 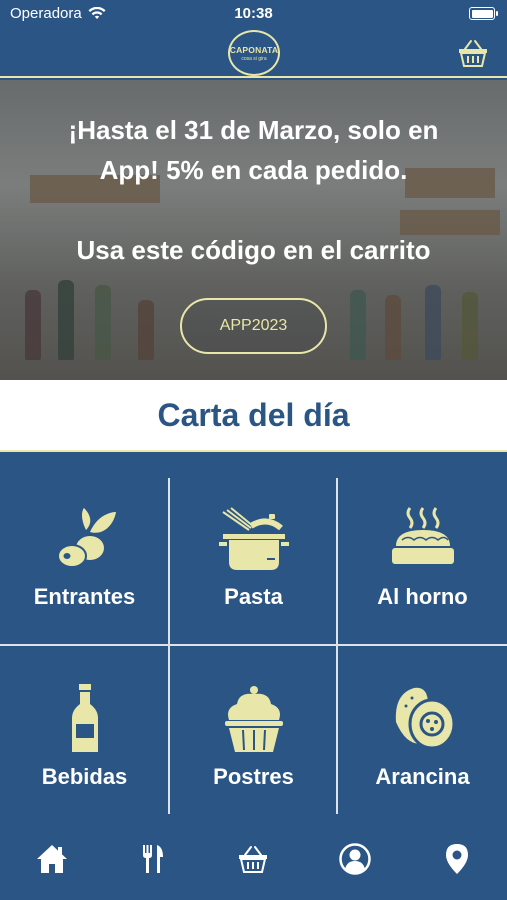 I want to click on status-bar: Operadora 10:38, so click(x=253, y=14).